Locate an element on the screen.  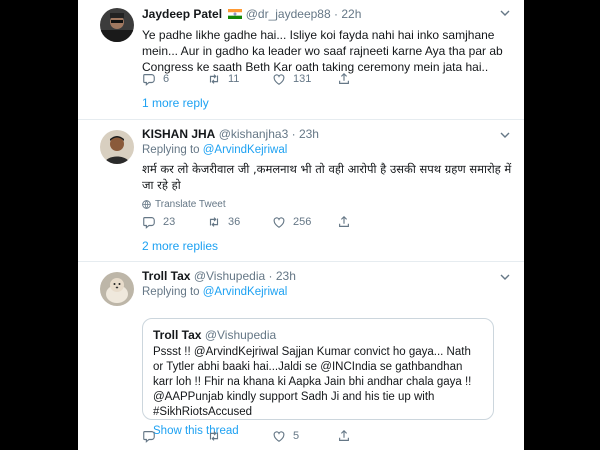
tweet-header: Troll Tax @Vishupedia · 23h is located at coordinates (328, 276).